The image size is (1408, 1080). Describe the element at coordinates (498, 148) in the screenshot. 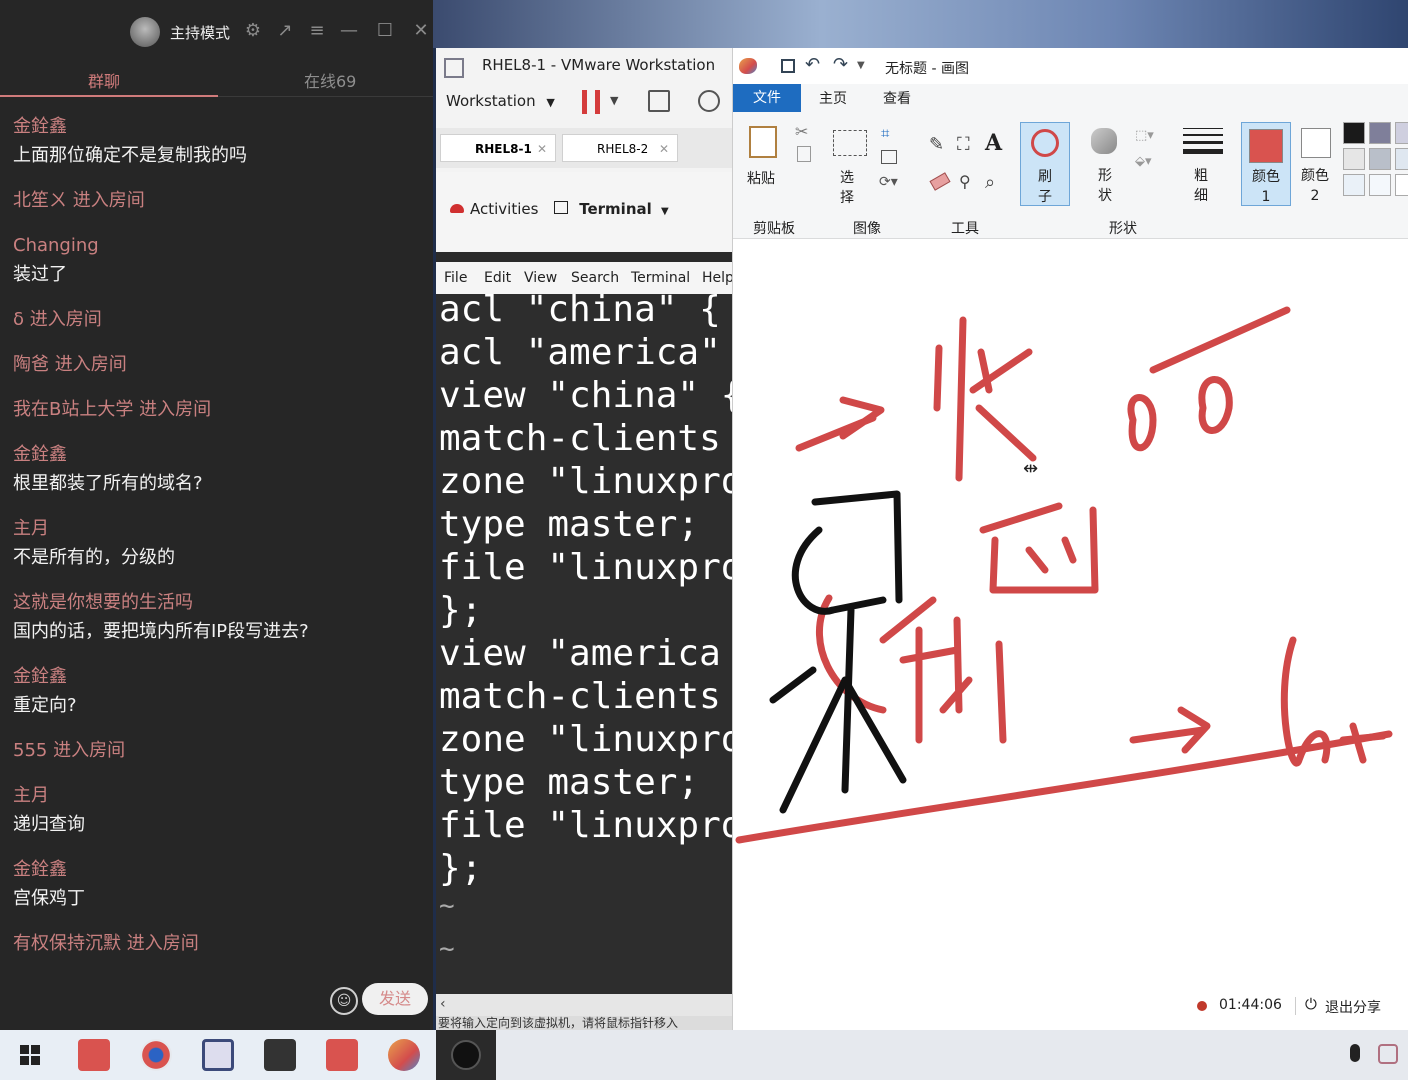

I see `tab-rhel8-1: RHEL8-1 ✕` at that location.